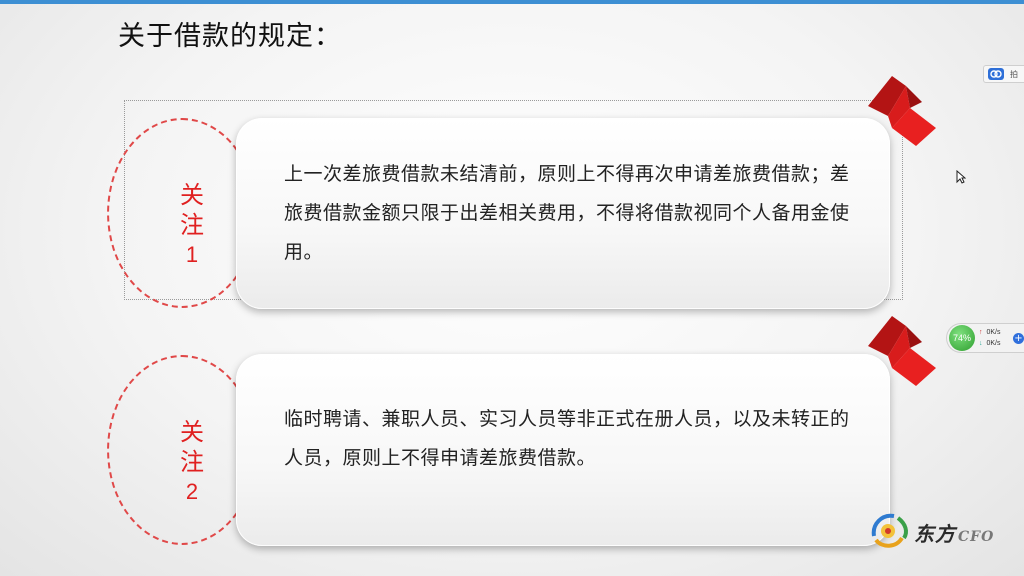 The image size is (1024, 576). What do you see at coordinates (935, 534) in the screenshot?
I see `logo-name: 东方` at bounding box center [935, 534].